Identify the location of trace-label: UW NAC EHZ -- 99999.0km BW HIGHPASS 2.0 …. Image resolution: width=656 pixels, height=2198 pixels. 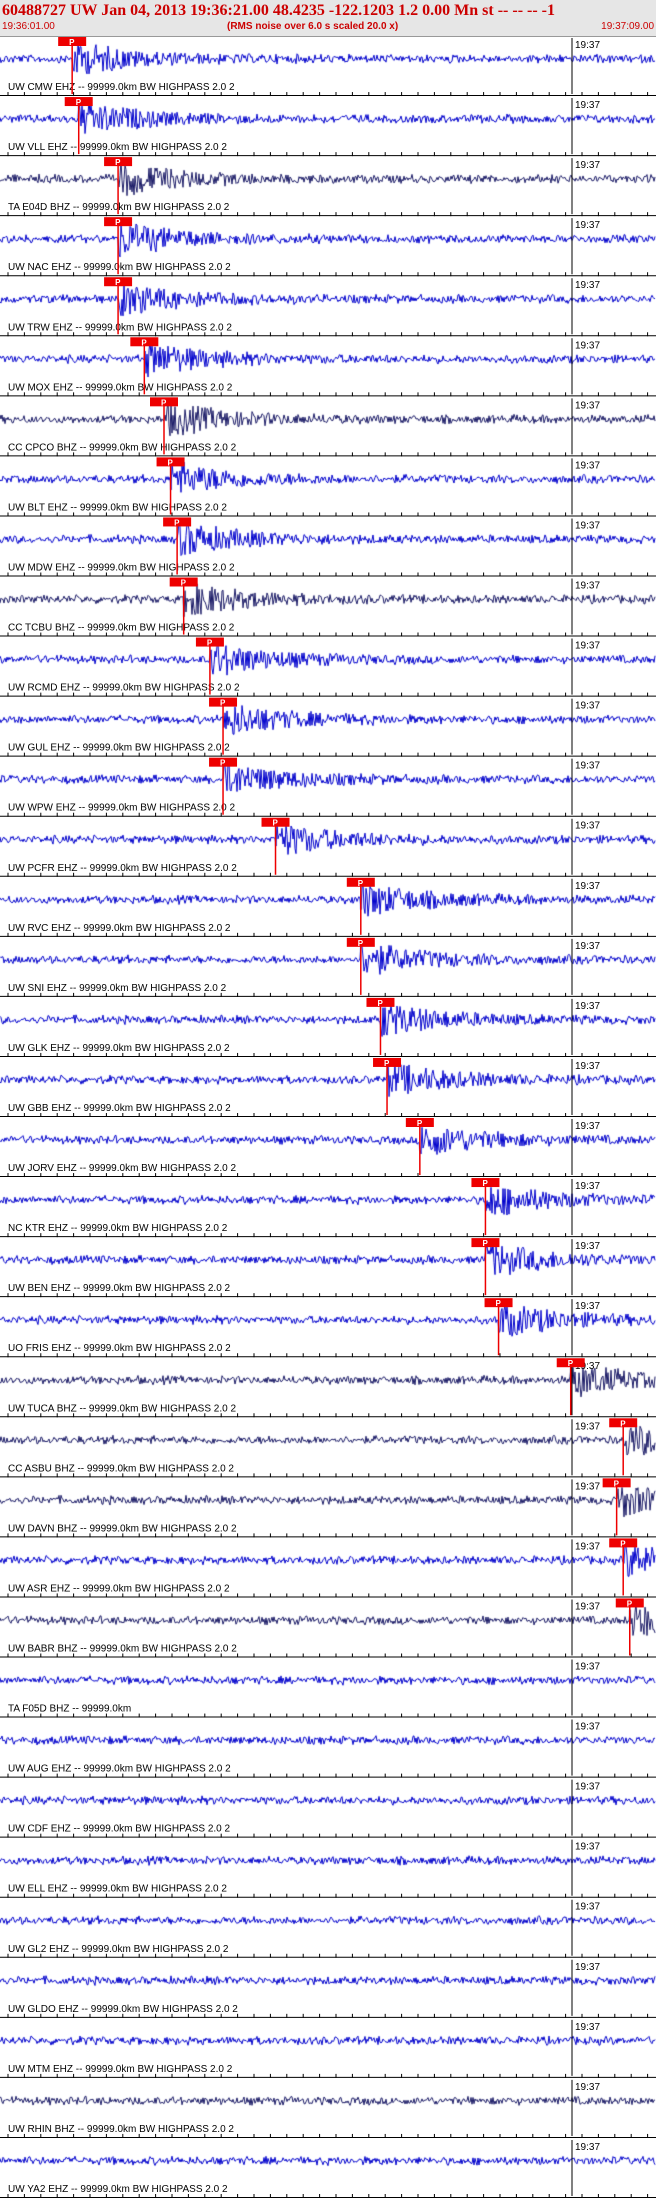
(119, 267).